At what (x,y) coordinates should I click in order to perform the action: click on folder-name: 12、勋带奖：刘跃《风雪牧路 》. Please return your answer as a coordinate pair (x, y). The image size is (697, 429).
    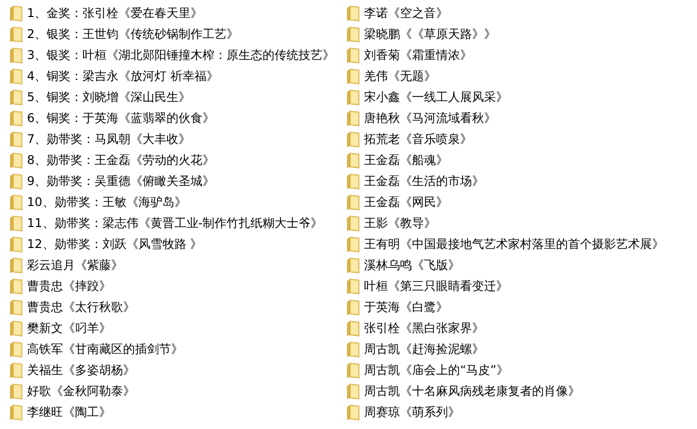
    Looking at the image, I should click on (114, 244).